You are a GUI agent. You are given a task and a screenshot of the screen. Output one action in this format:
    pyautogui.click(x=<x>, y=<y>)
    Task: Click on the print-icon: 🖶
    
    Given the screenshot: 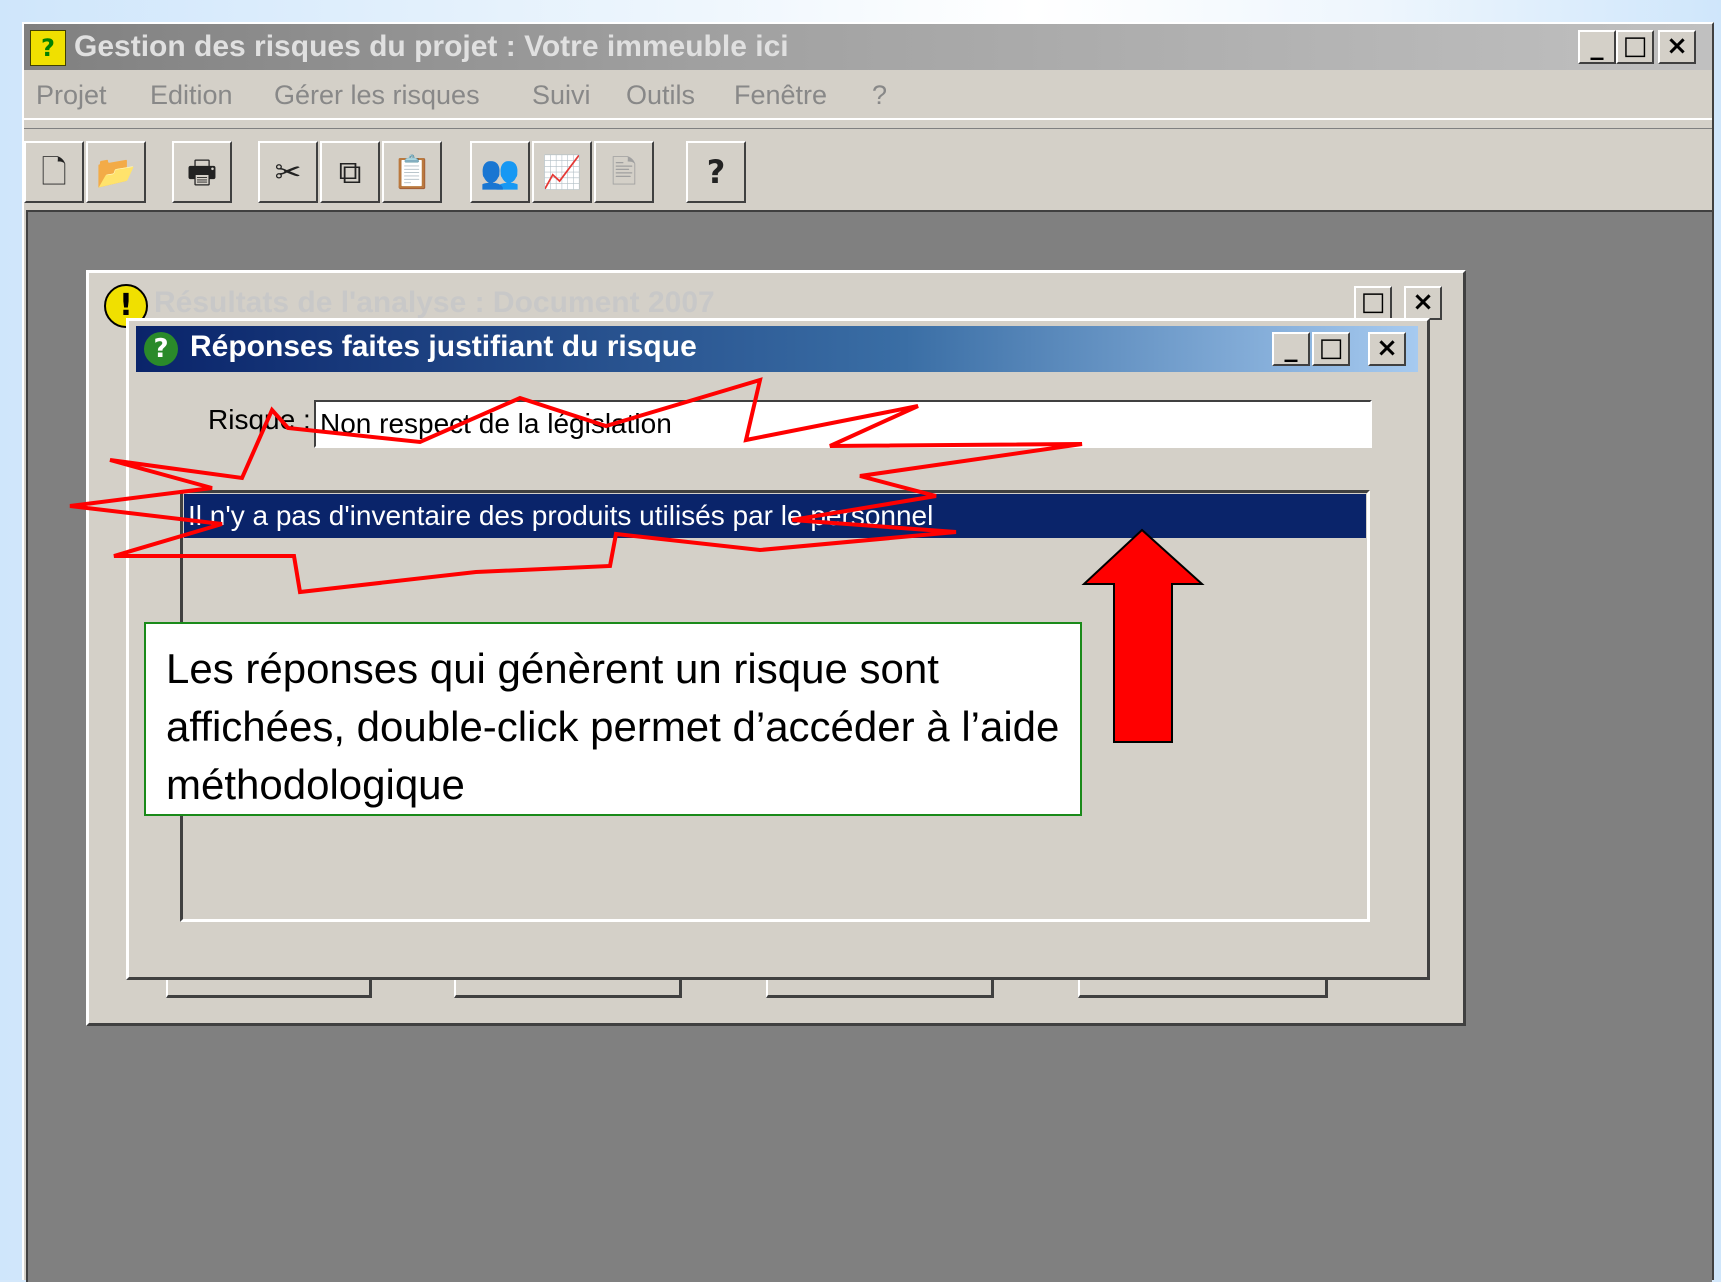 What is the action you would take?
    pyautogui.click(x=202, y=172)
    